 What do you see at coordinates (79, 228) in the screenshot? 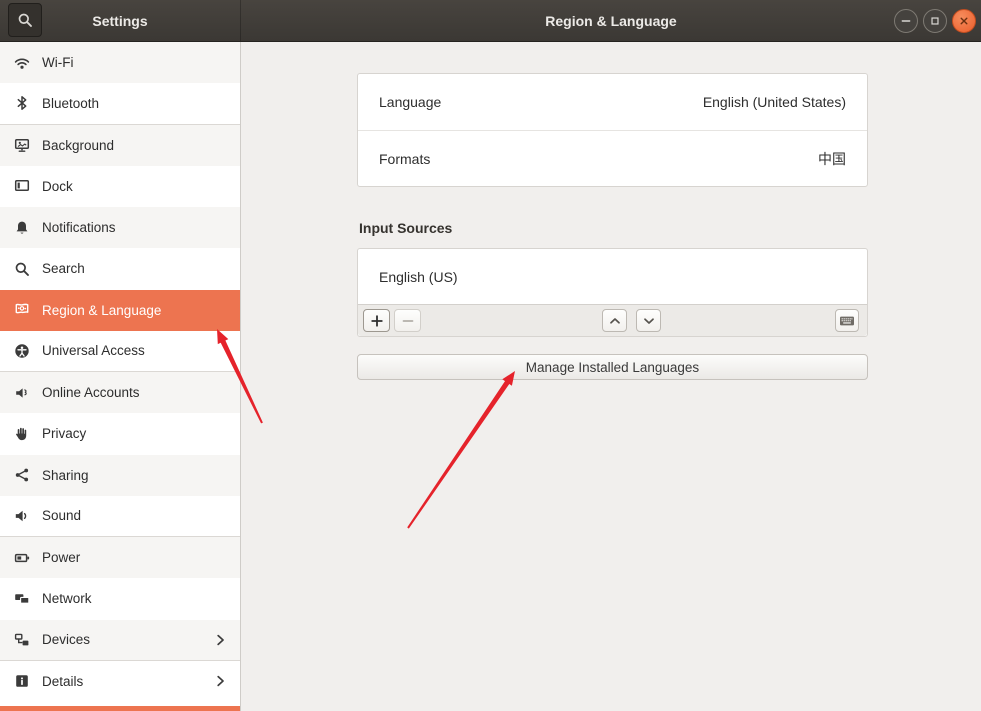
I see `sidebar-item-label: Notifications` at bounding box center [79, 228].